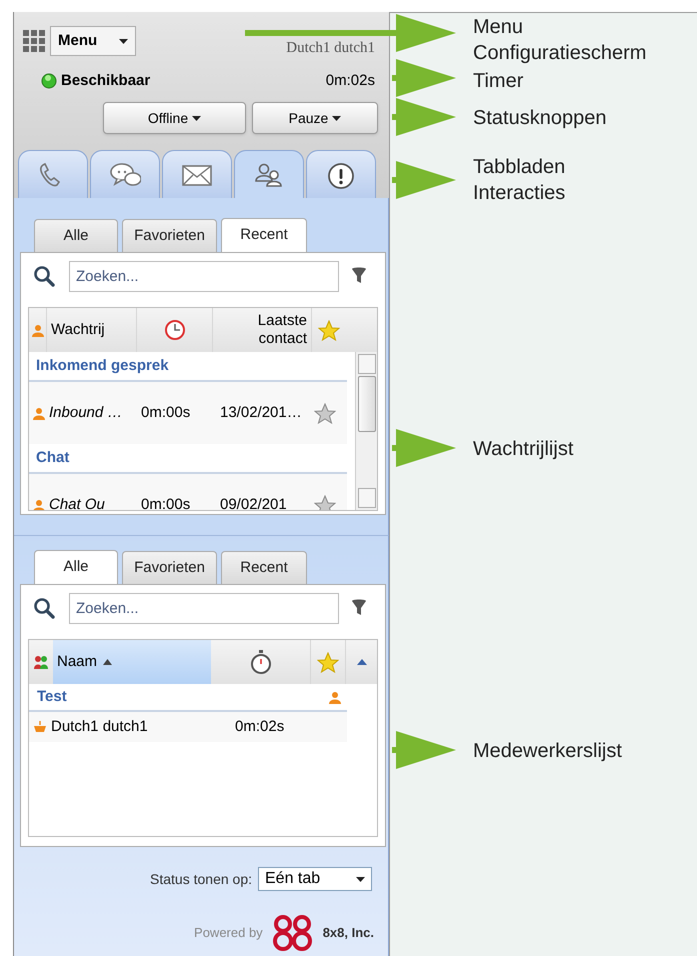  Describe the element at coordinates (292, 933) in the screenshot. I see `company-logo` at that location.